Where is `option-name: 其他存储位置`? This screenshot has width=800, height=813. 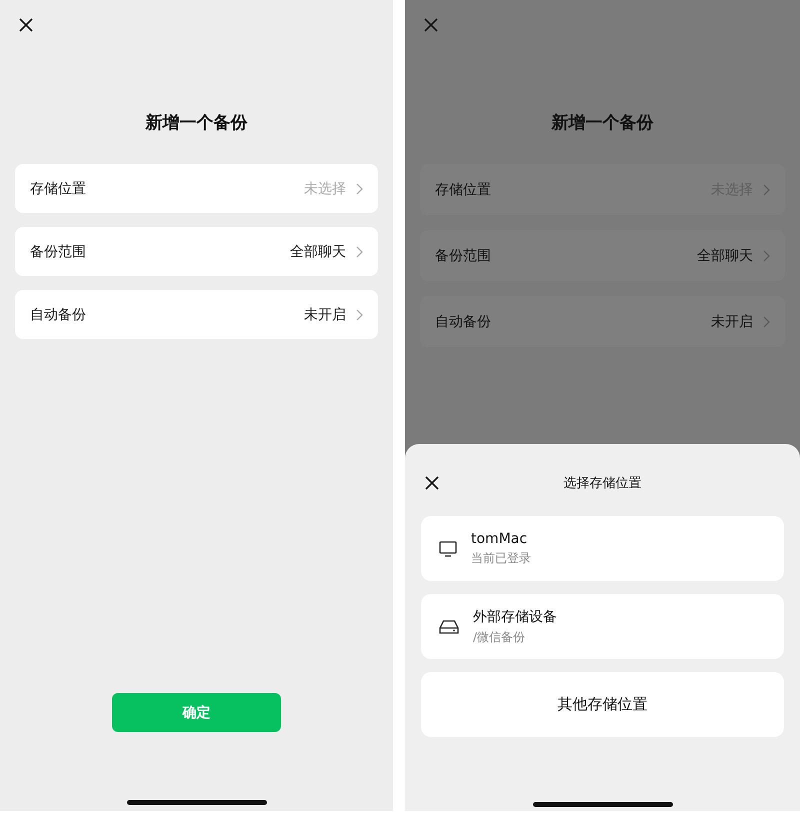 option-name: 其他存储位置 is located at coordinates (602, 704).